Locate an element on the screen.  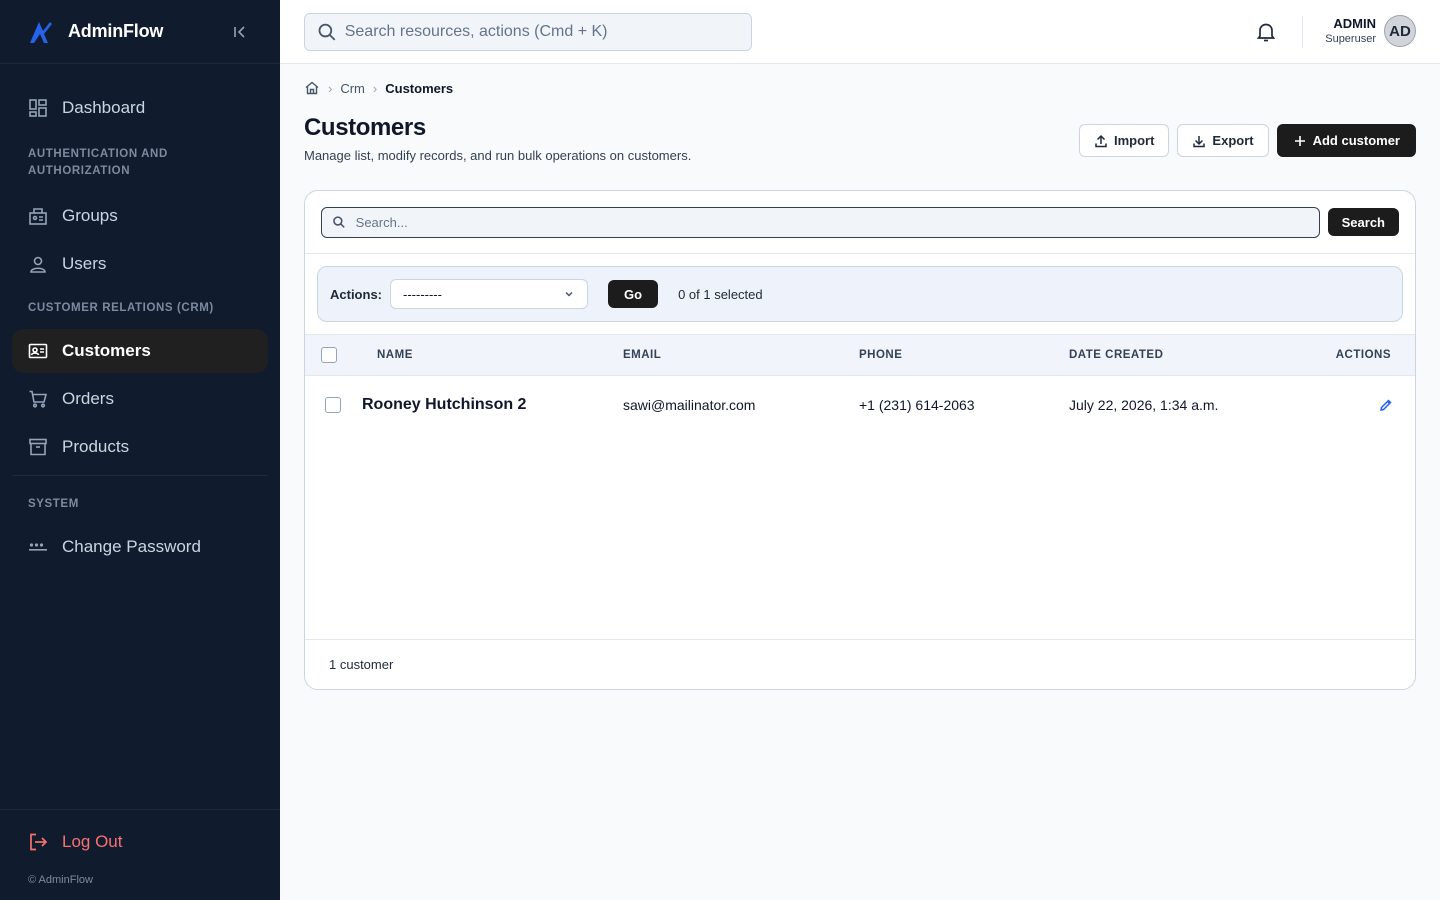
breadcrumb: › Crm › Customers is located at coordinates (860, 88).